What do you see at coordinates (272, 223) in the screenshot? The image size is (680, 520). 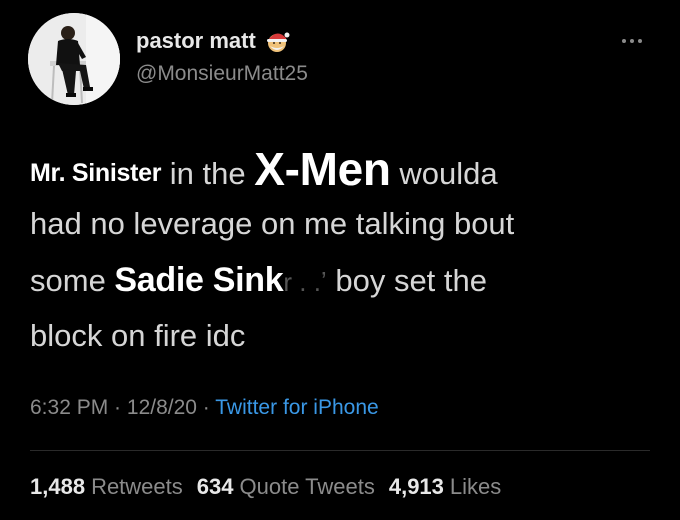 I see `tweet-text-segment: had no leverage on me talking bout` at bounding box center [272, 223].